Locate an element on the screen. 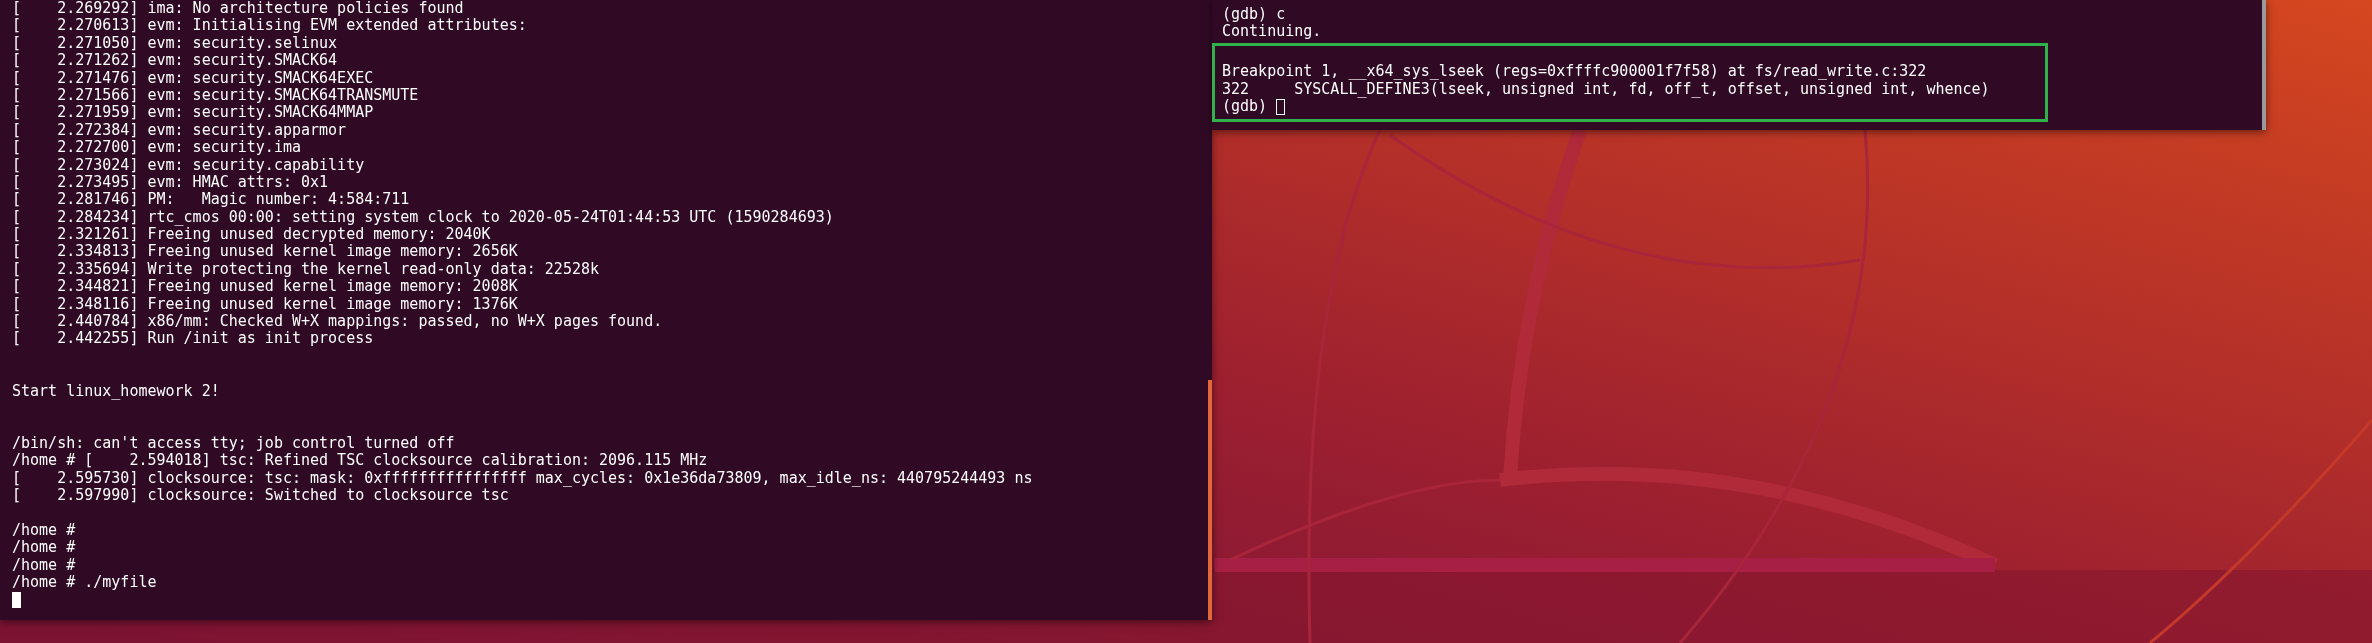  terminal-line: [ 2.334813] Freeing unused kernel image memory: 2656K is located at coordinates (265, 252).